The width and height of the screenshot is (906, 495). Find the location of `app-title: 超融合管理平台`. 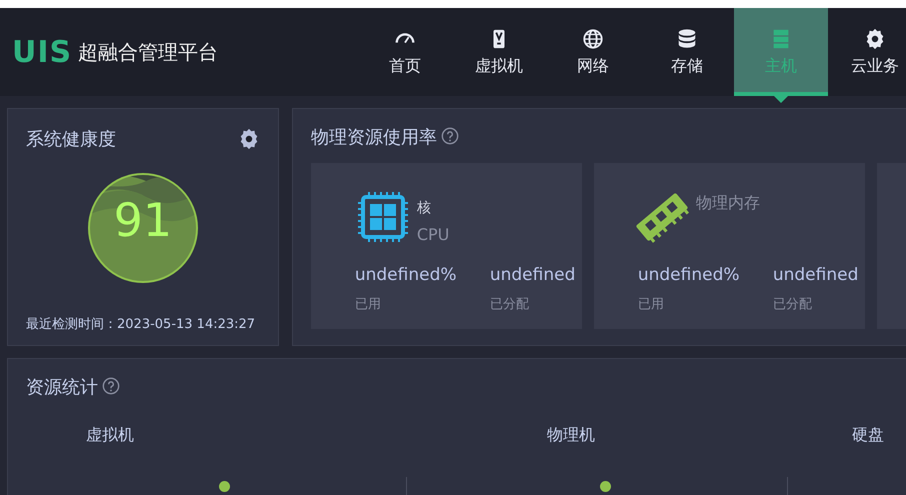

app-title: 超融合管理平台 is located at coordinates (148, 52).